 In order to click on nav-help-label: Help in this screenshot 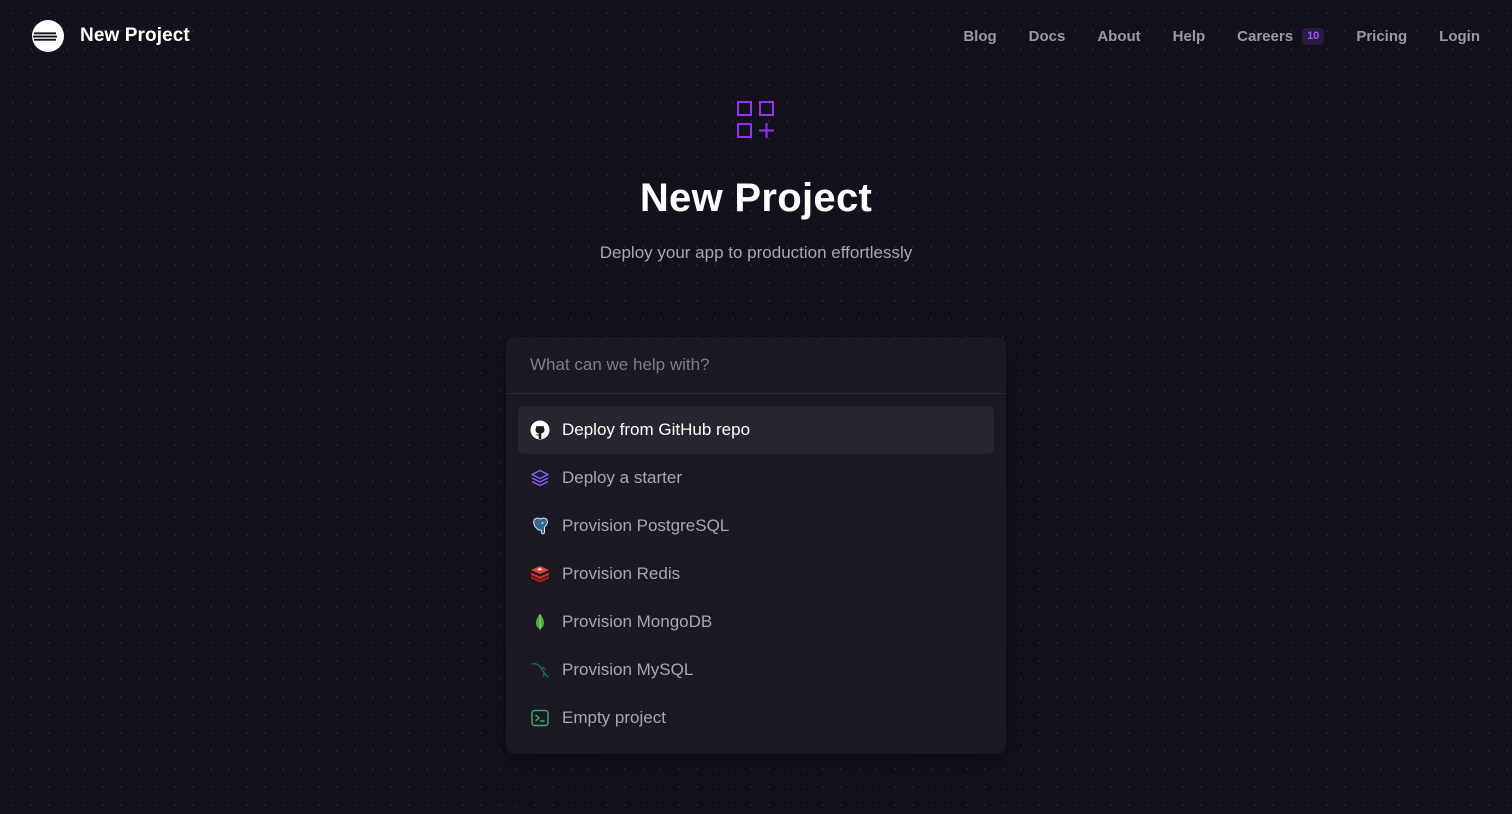, I will do `click(1189, 36)`.